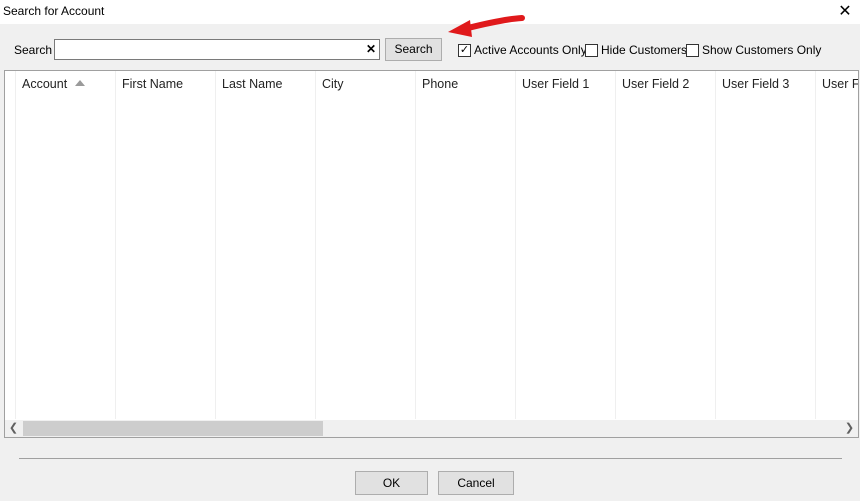 This screenshot has height=501, width=860. Describe the element at coordinates (566, 245) in the screenshot. I see `column-user-field-1: User Field 1` at that location.